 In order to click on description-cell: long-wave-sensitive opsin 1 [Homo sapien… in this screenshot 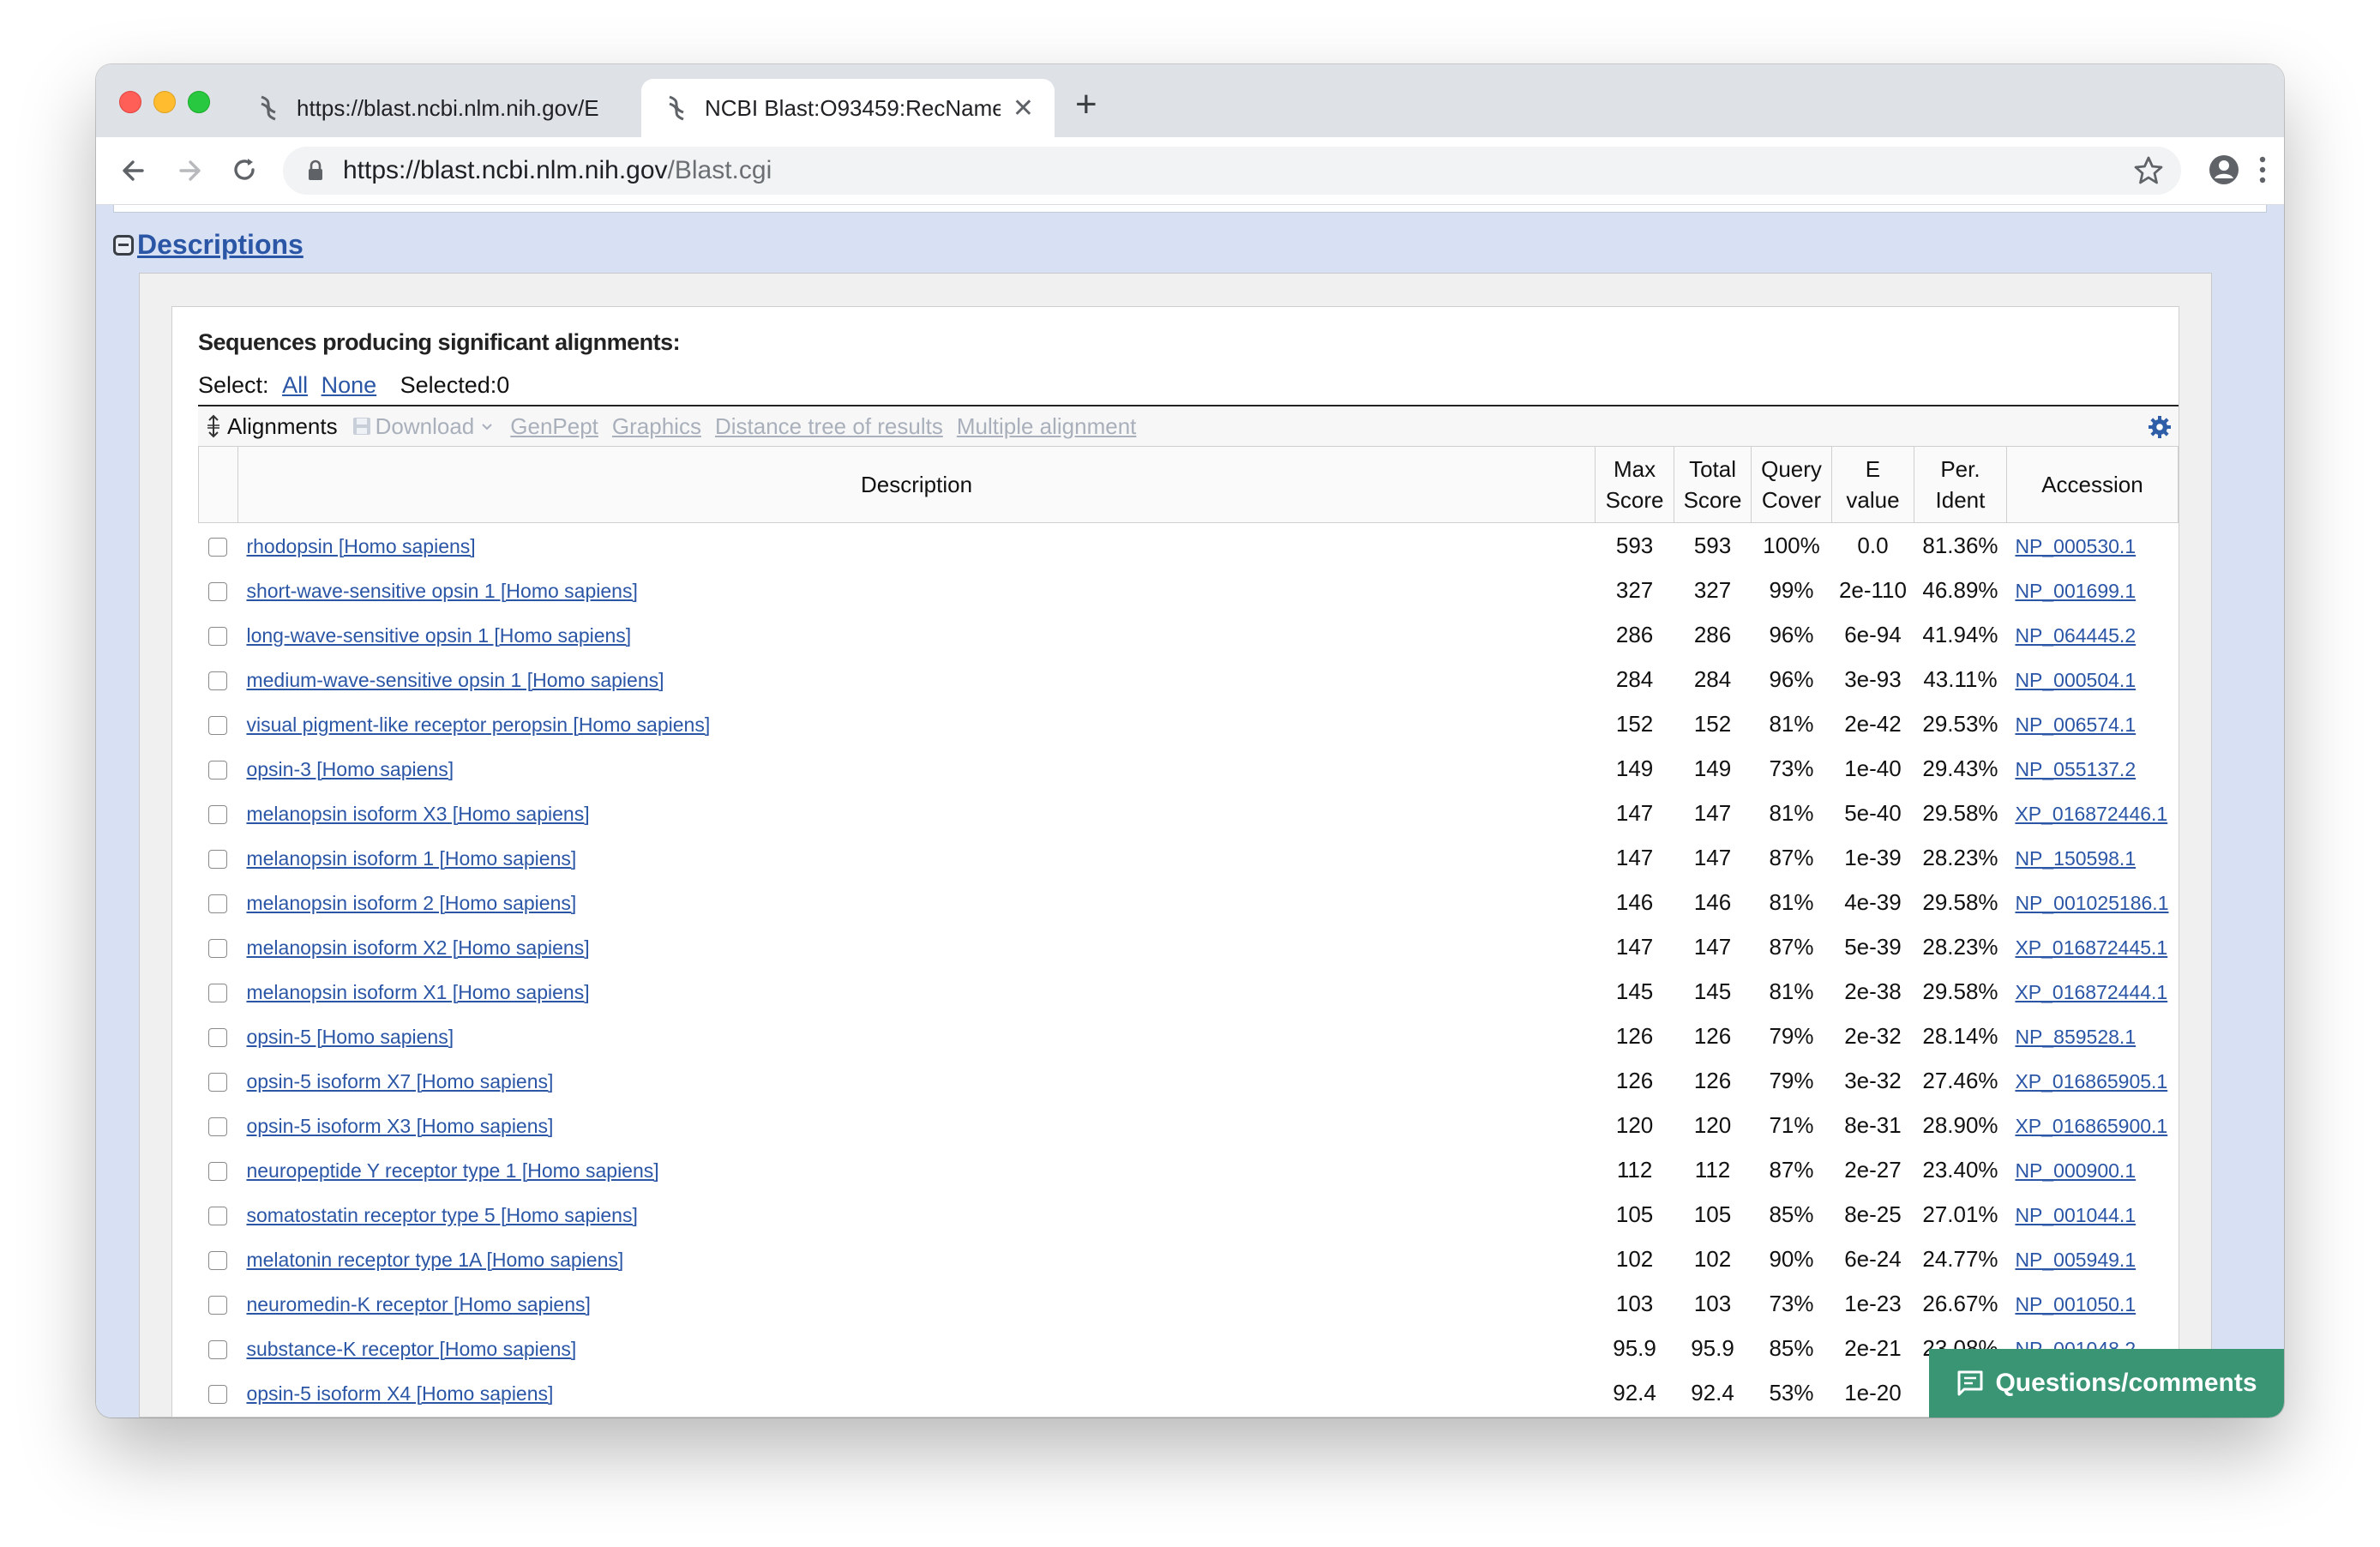, I will do `click(916, 635)`.